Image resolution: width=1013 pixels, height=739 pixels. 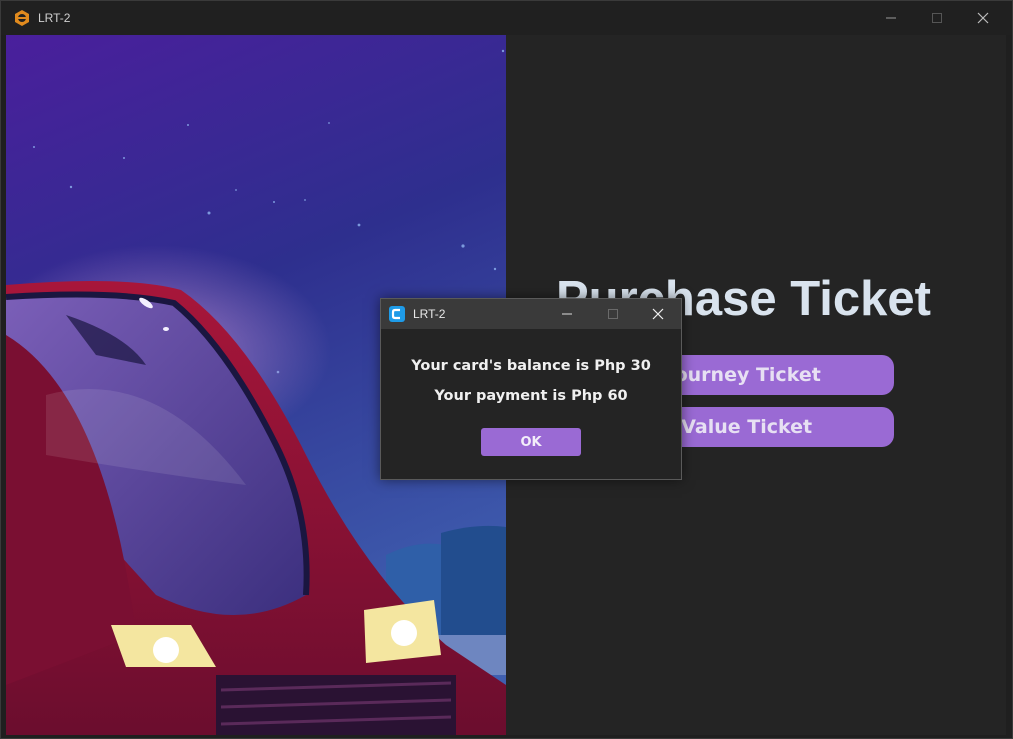 What do you see at coordinates (397, 314) in the screenshot?
I see `app-icon` at bounding box center [397, 314].